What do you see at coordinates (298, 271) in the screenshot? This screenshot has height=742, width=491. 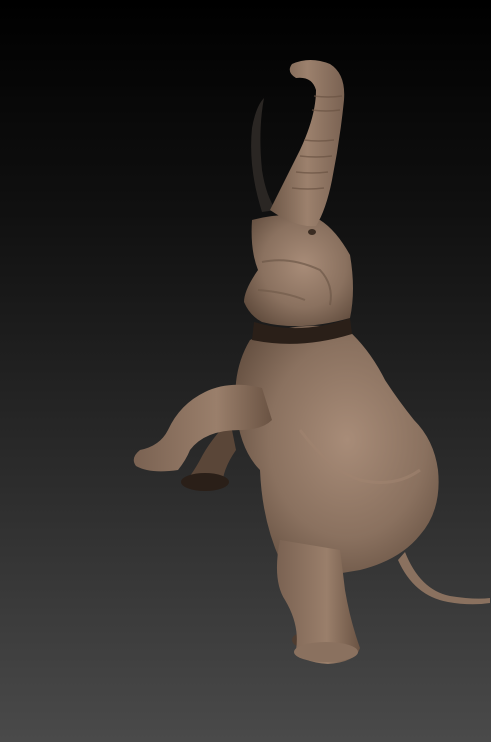 I see `head` at bounding box center [298, 271].